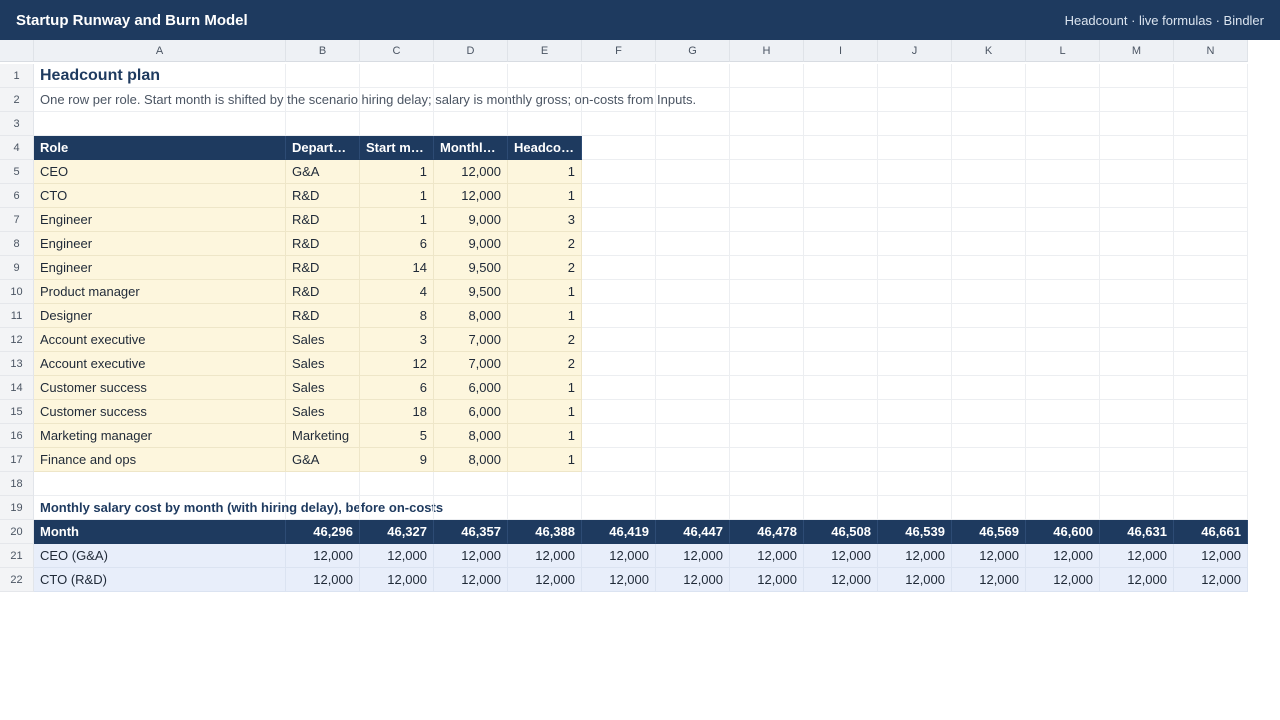 The image size is (1280, 720). What do you see at coordinates (160, 244) in the screenshot?
I see `role-cell: Engineer` at bounding box center [160, 244].